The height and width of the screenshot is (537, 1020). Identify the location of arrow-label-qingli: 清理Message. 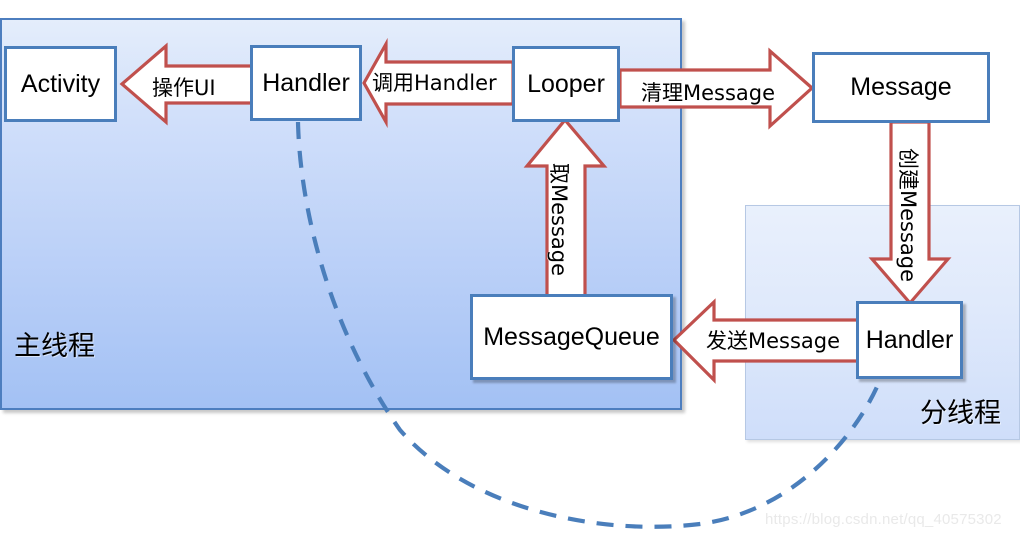
(708, 93).